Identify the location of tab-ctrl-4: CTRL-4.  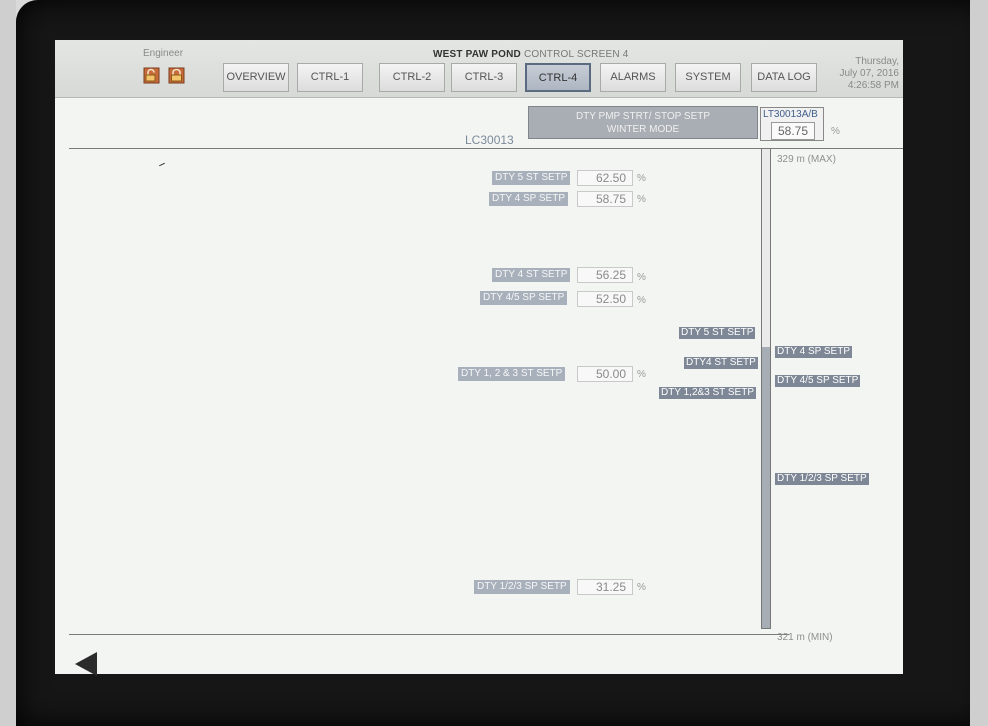
(558, 77).